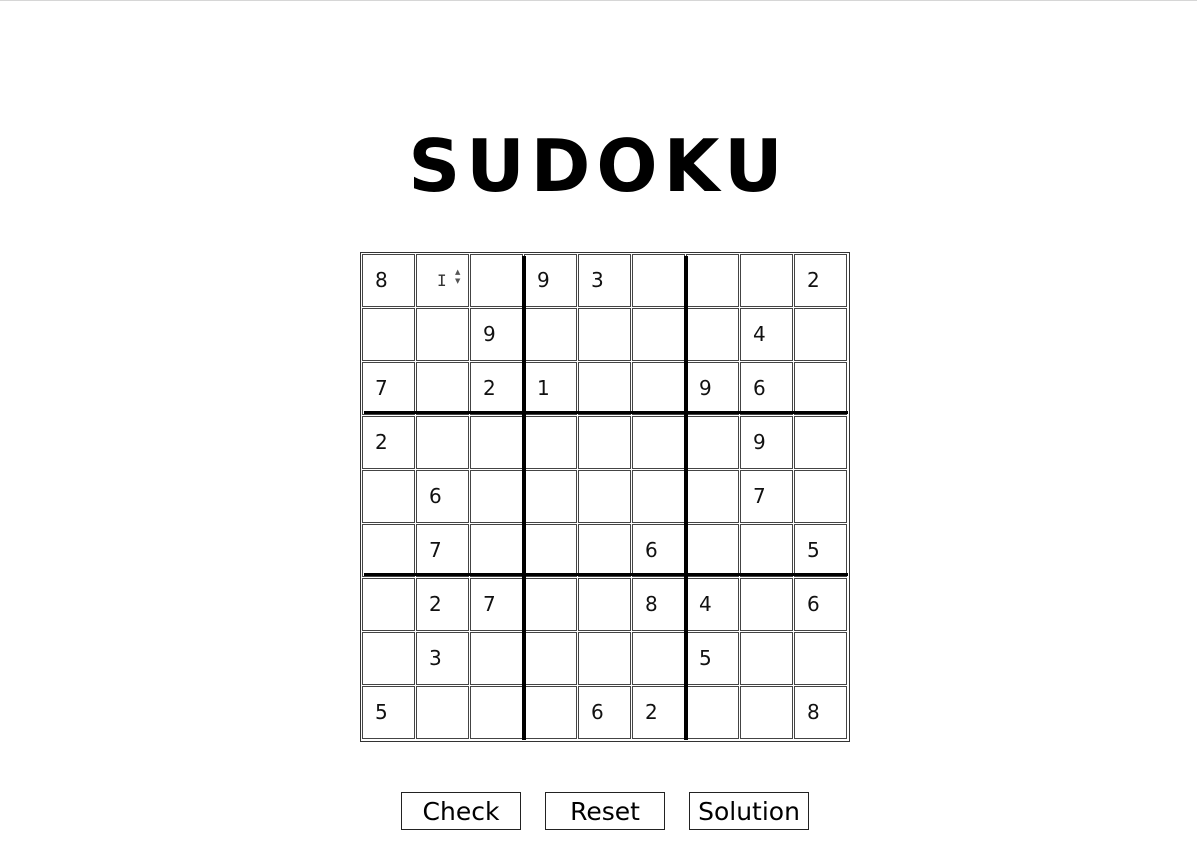  Describe the element at coordinates (543, 280) in the screenshot. I see `cell-value: 9` at that location.